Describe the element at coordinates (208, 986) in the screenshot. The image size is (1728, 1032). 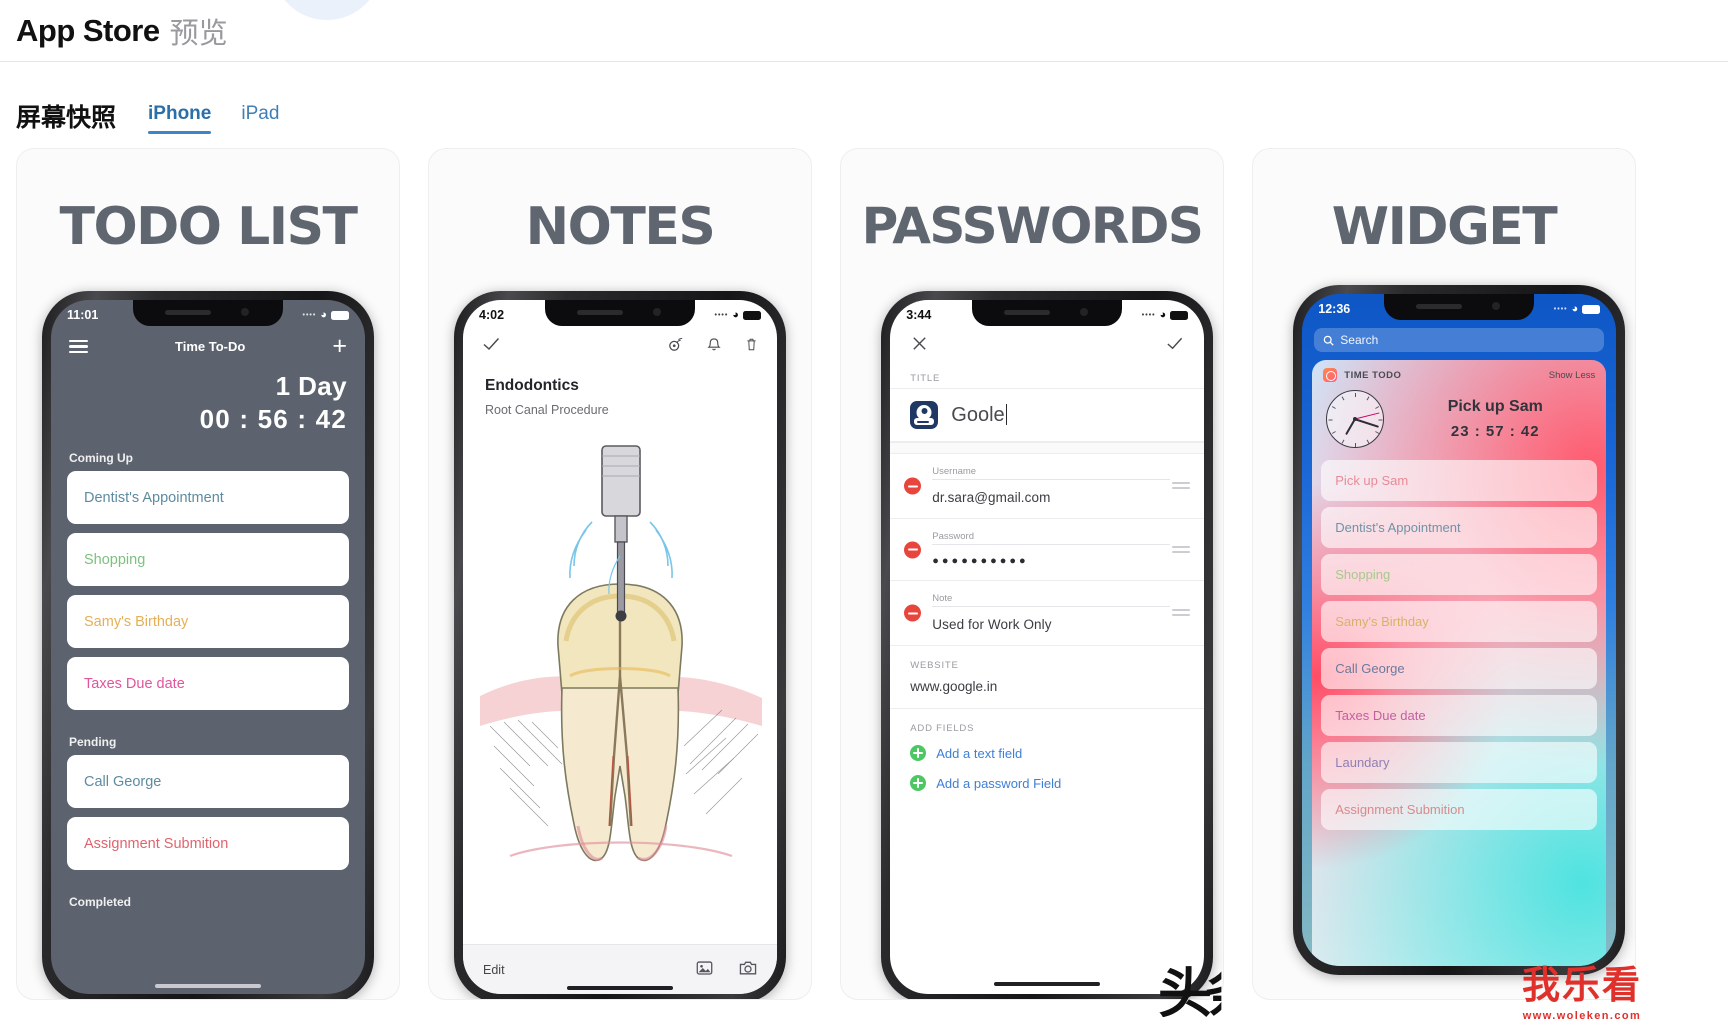
I see `home-indicator` at that location.